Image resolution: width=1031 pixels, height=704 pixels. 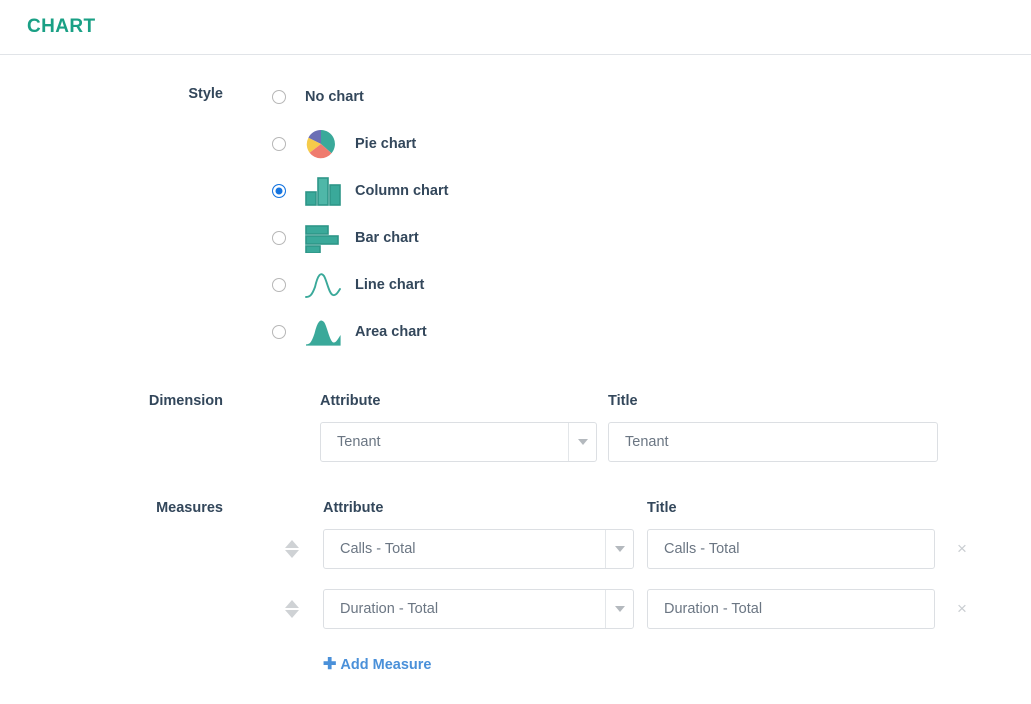 What do you see at coordinates (515, 508) in the screenshot?
I see `measures-heading-row: Measures Attribute Title` at bounding box center [515, 508].